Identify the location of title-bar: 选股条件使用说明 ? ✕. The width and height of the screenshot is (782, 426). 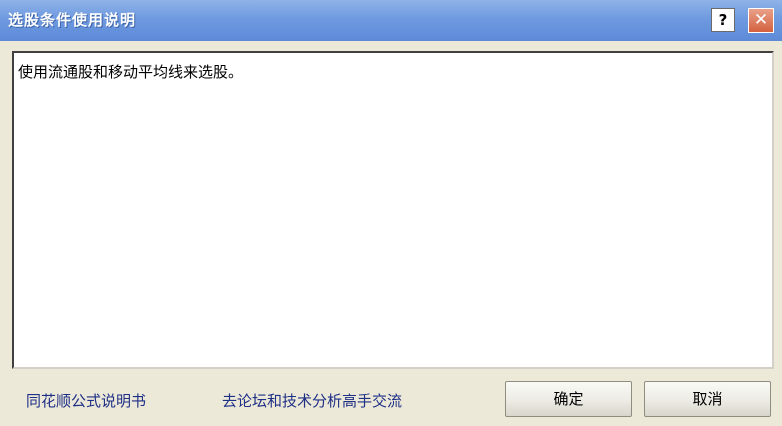
(391, 20).